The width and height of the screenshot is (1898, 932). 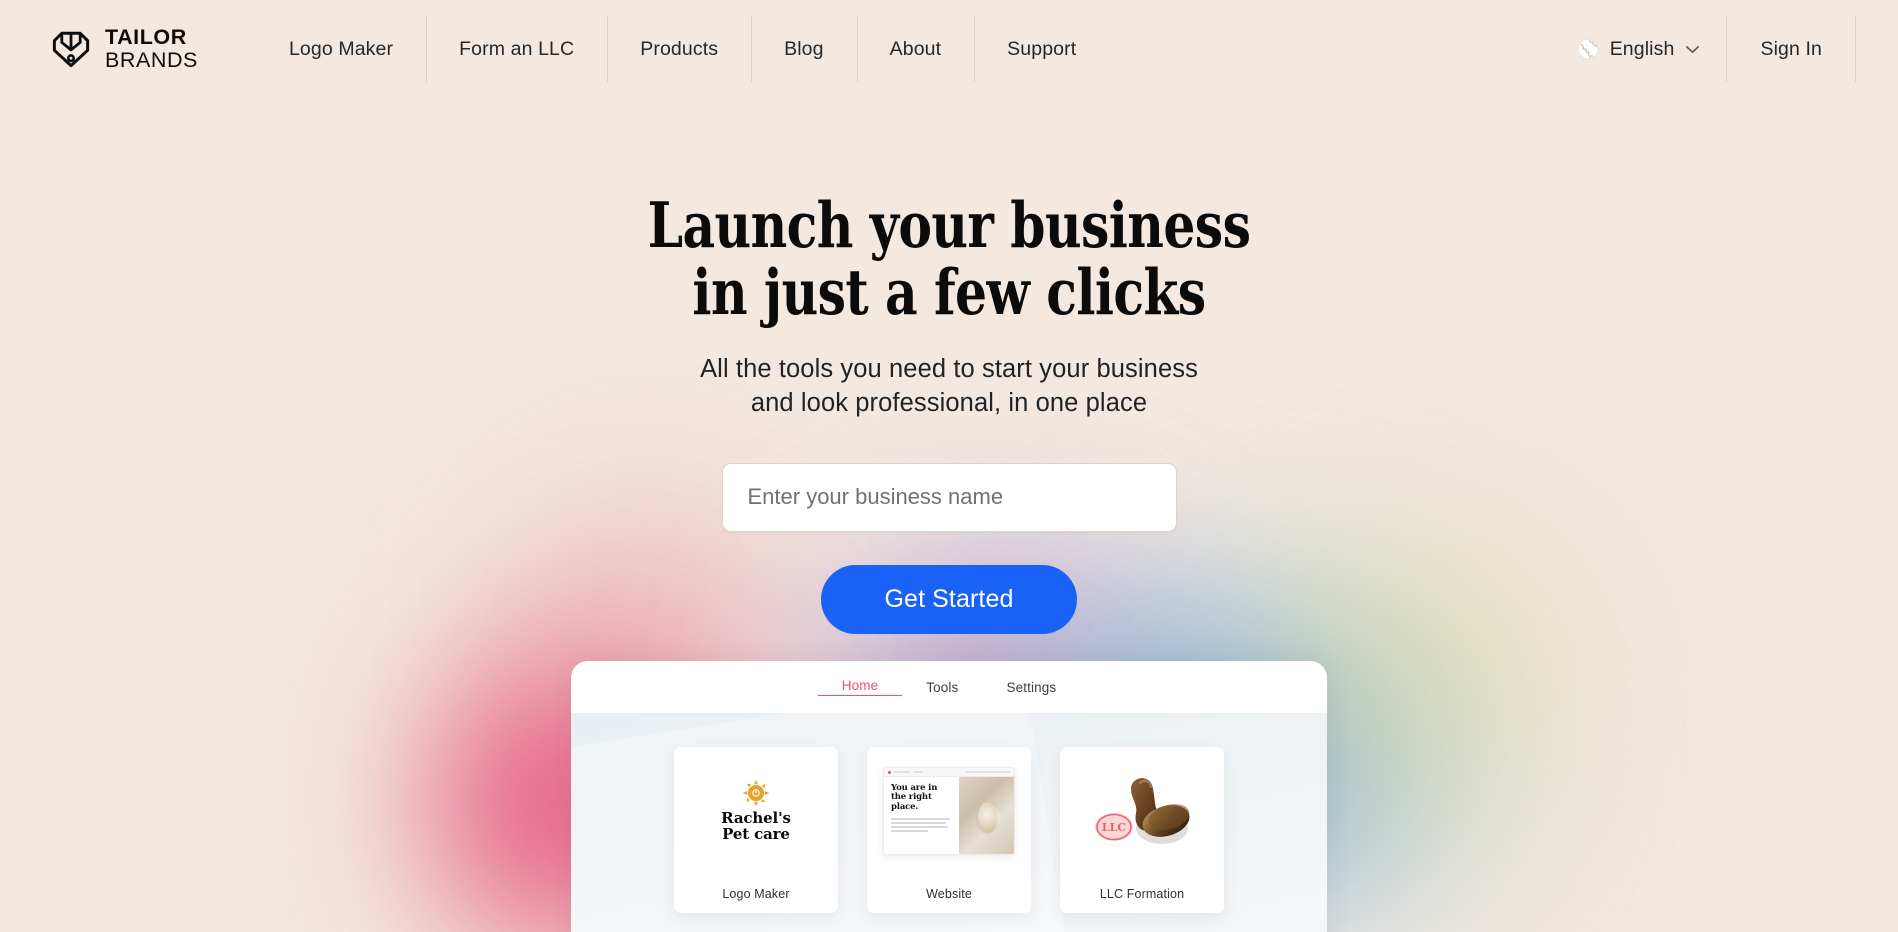 I want to click on header-right-cluster: English Sign In, so click(x=1716, y=49).